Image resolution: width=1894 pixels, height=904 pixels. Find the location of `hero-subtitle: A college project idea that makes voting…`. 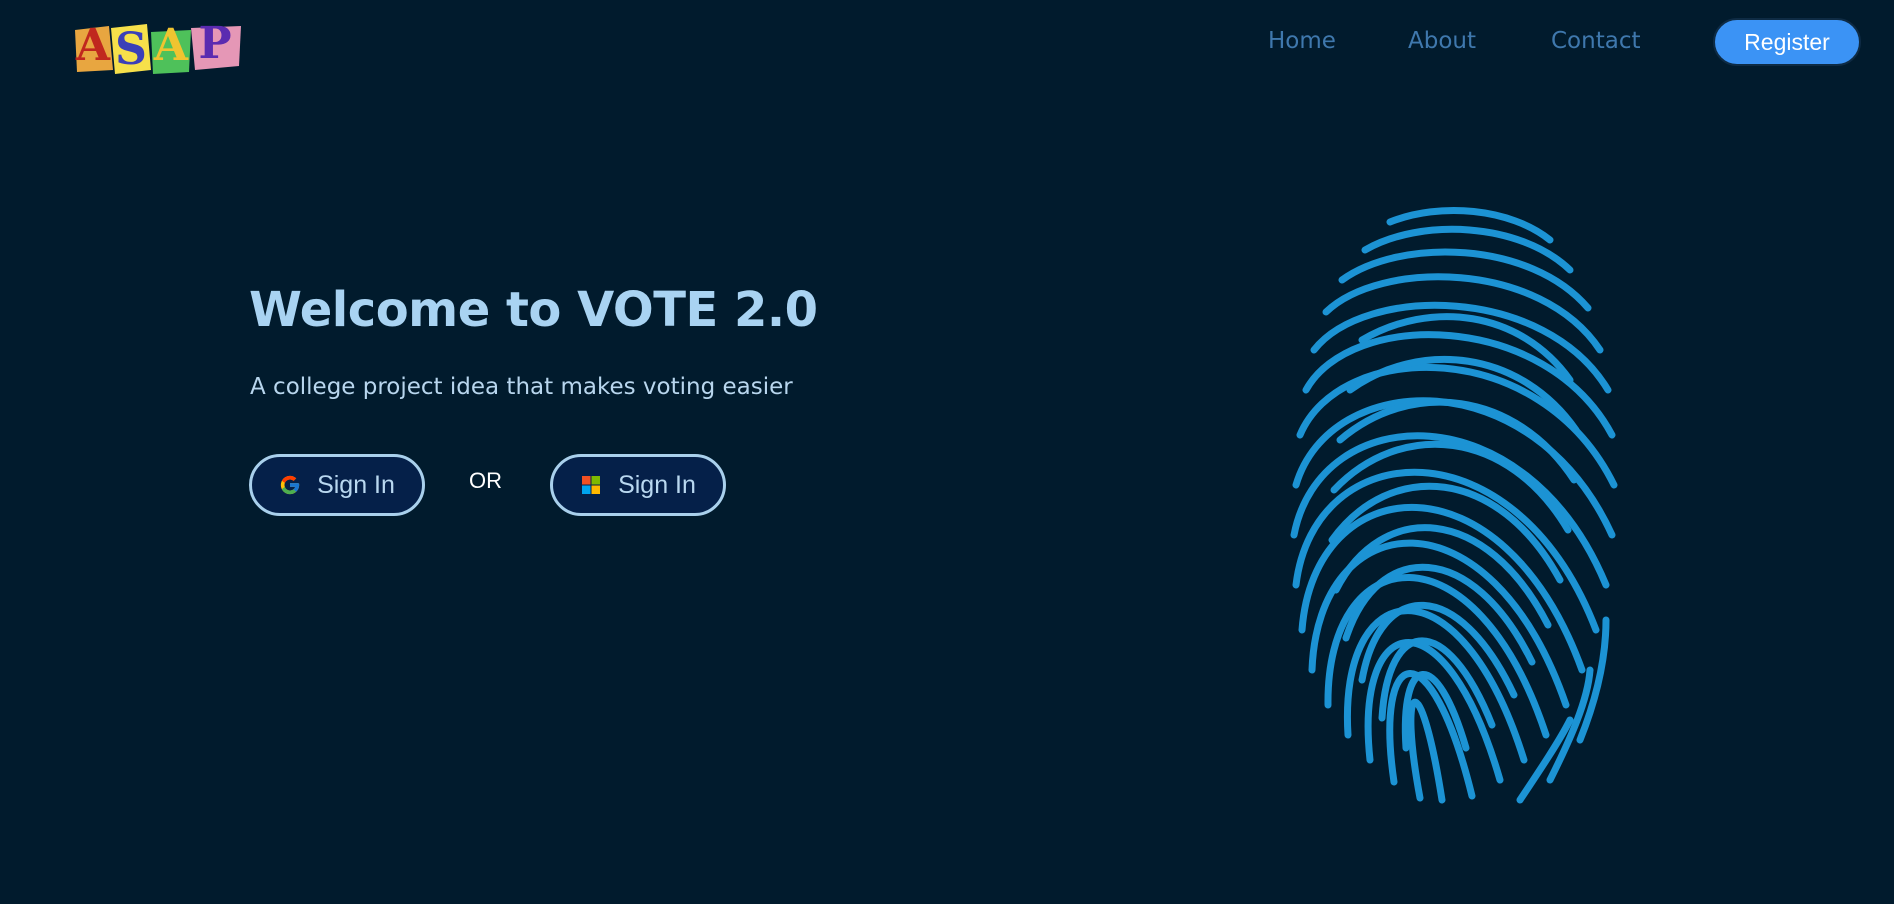

hero-subtitle: A college project idea that makes voting… is located at coordinates (521, 387).